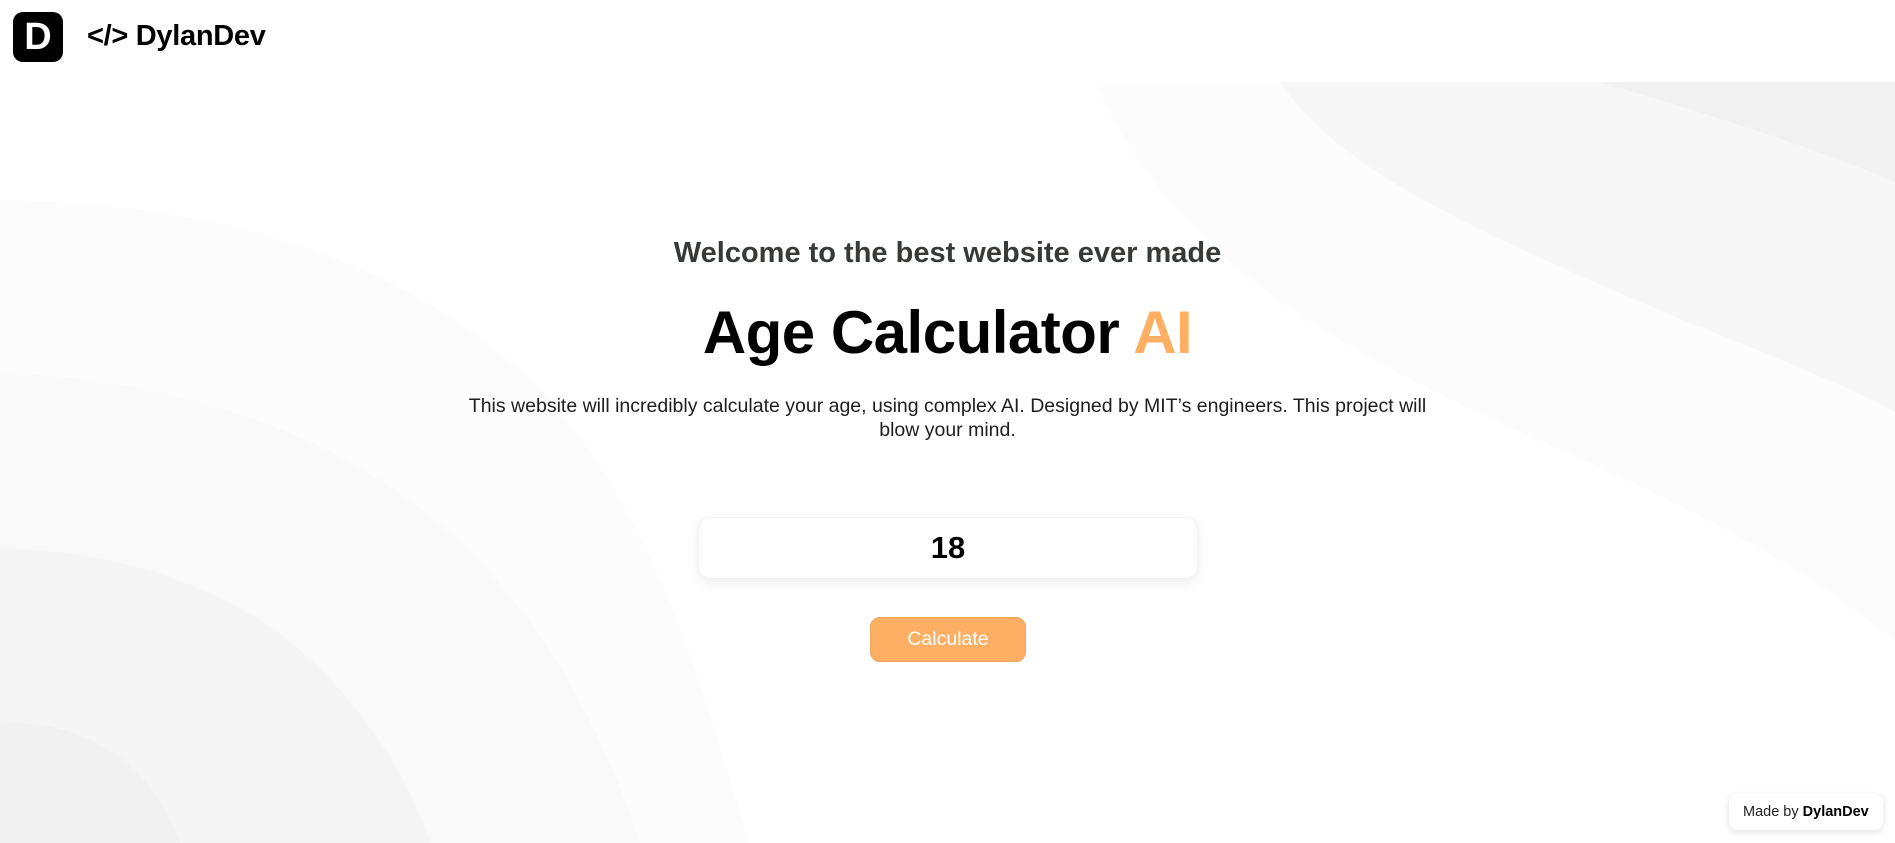  Describe the element at coordinates (1163, 332) in the screenshot. I see `title-accent: AI` at that location.